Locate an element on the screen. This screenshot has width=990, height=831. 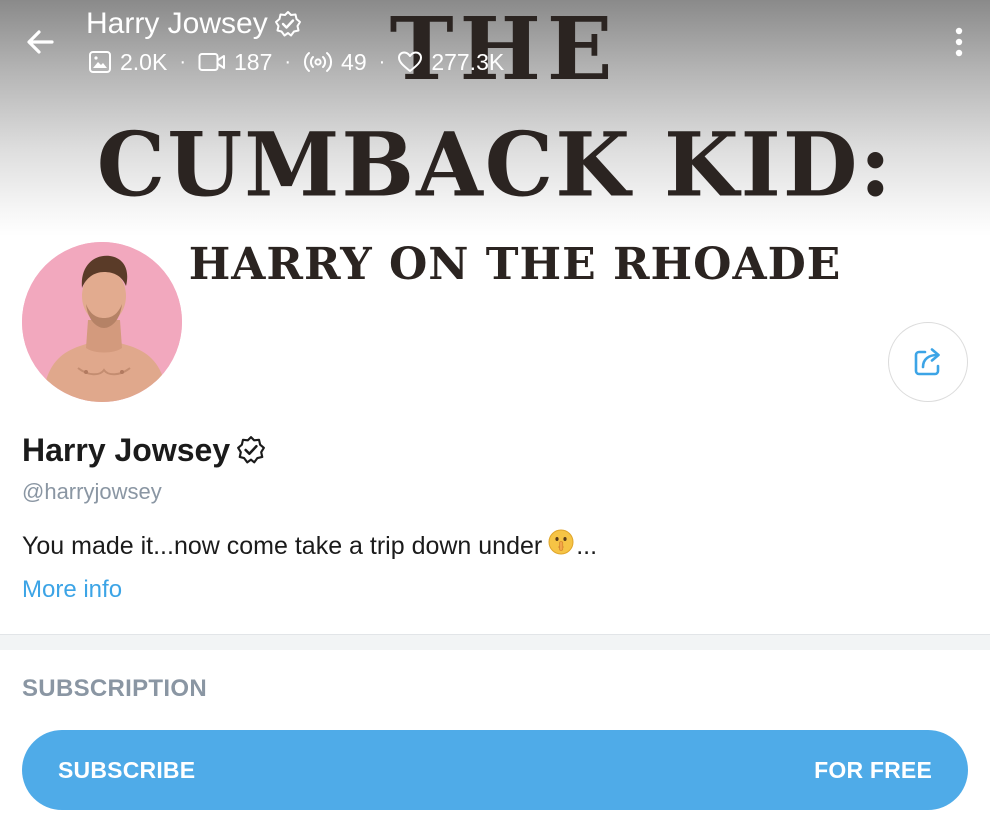
stream-icon is located at coordinates (318, 62).